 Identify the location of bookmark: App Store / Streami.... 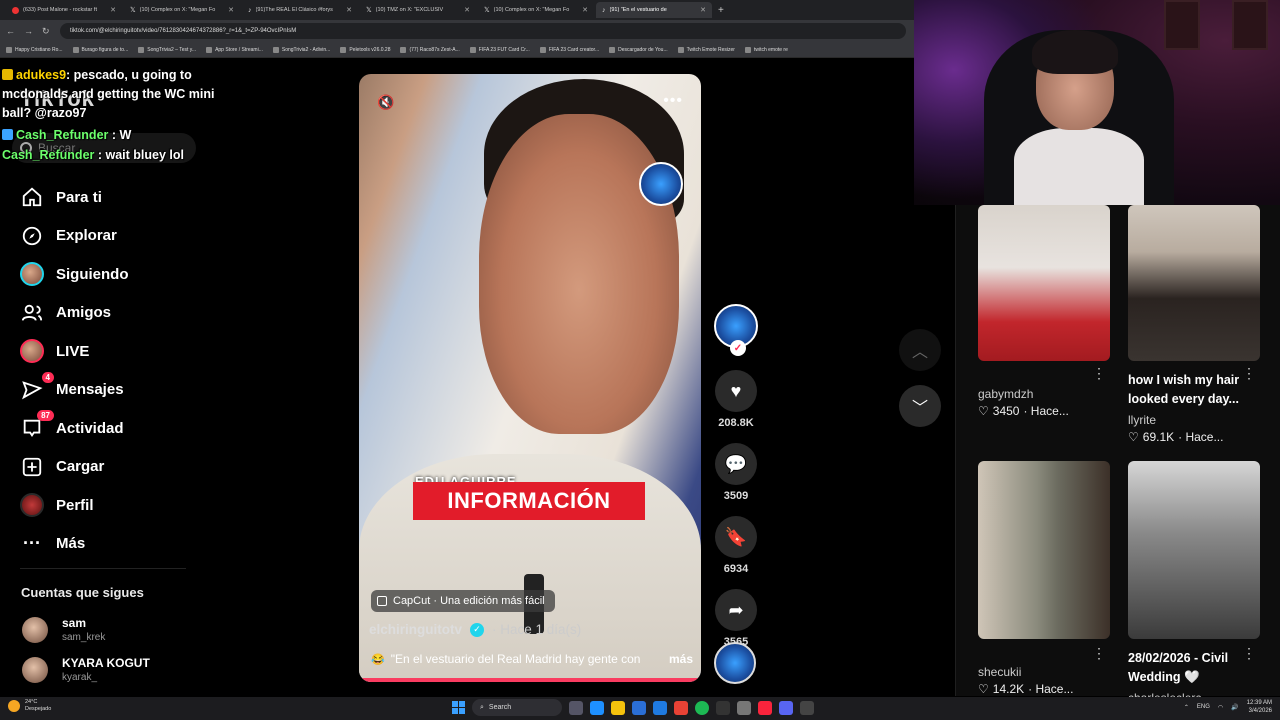
(234, 49).